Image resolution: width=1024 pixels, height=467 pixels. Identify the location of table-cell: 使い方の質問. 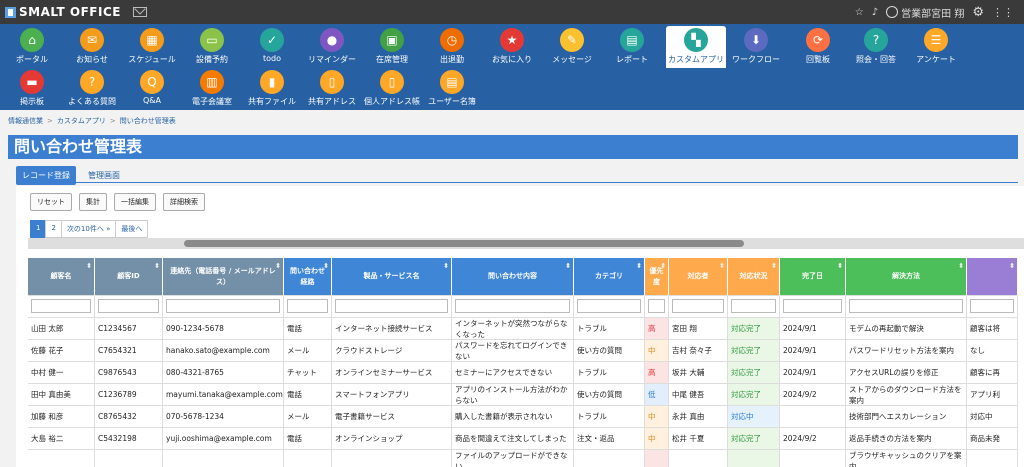
(609, 395).